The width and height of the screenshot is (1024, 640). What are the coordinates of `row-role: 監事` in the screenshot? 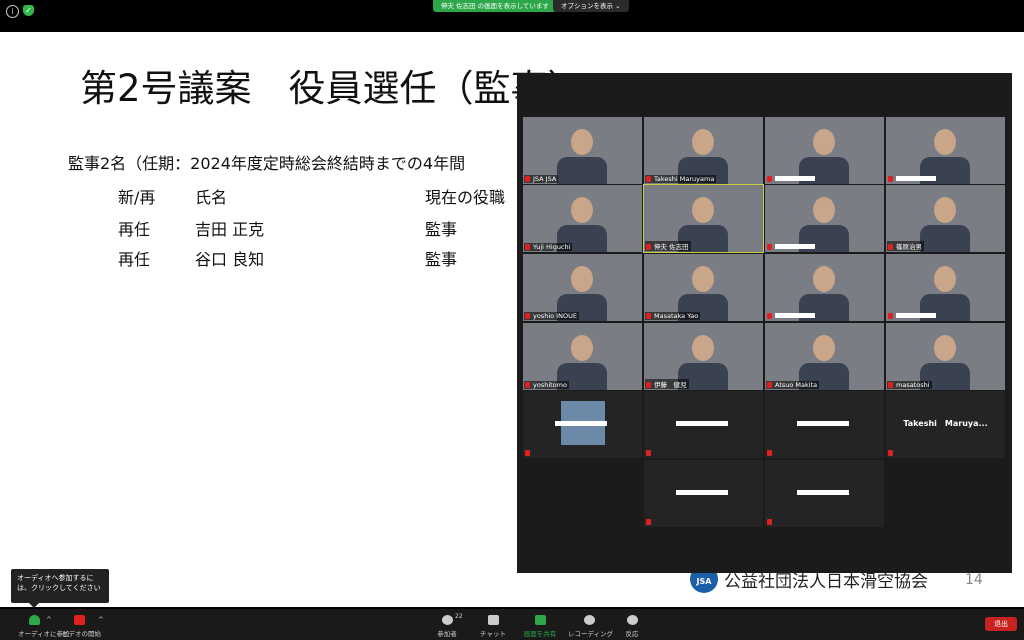 It's located at (441, 259).